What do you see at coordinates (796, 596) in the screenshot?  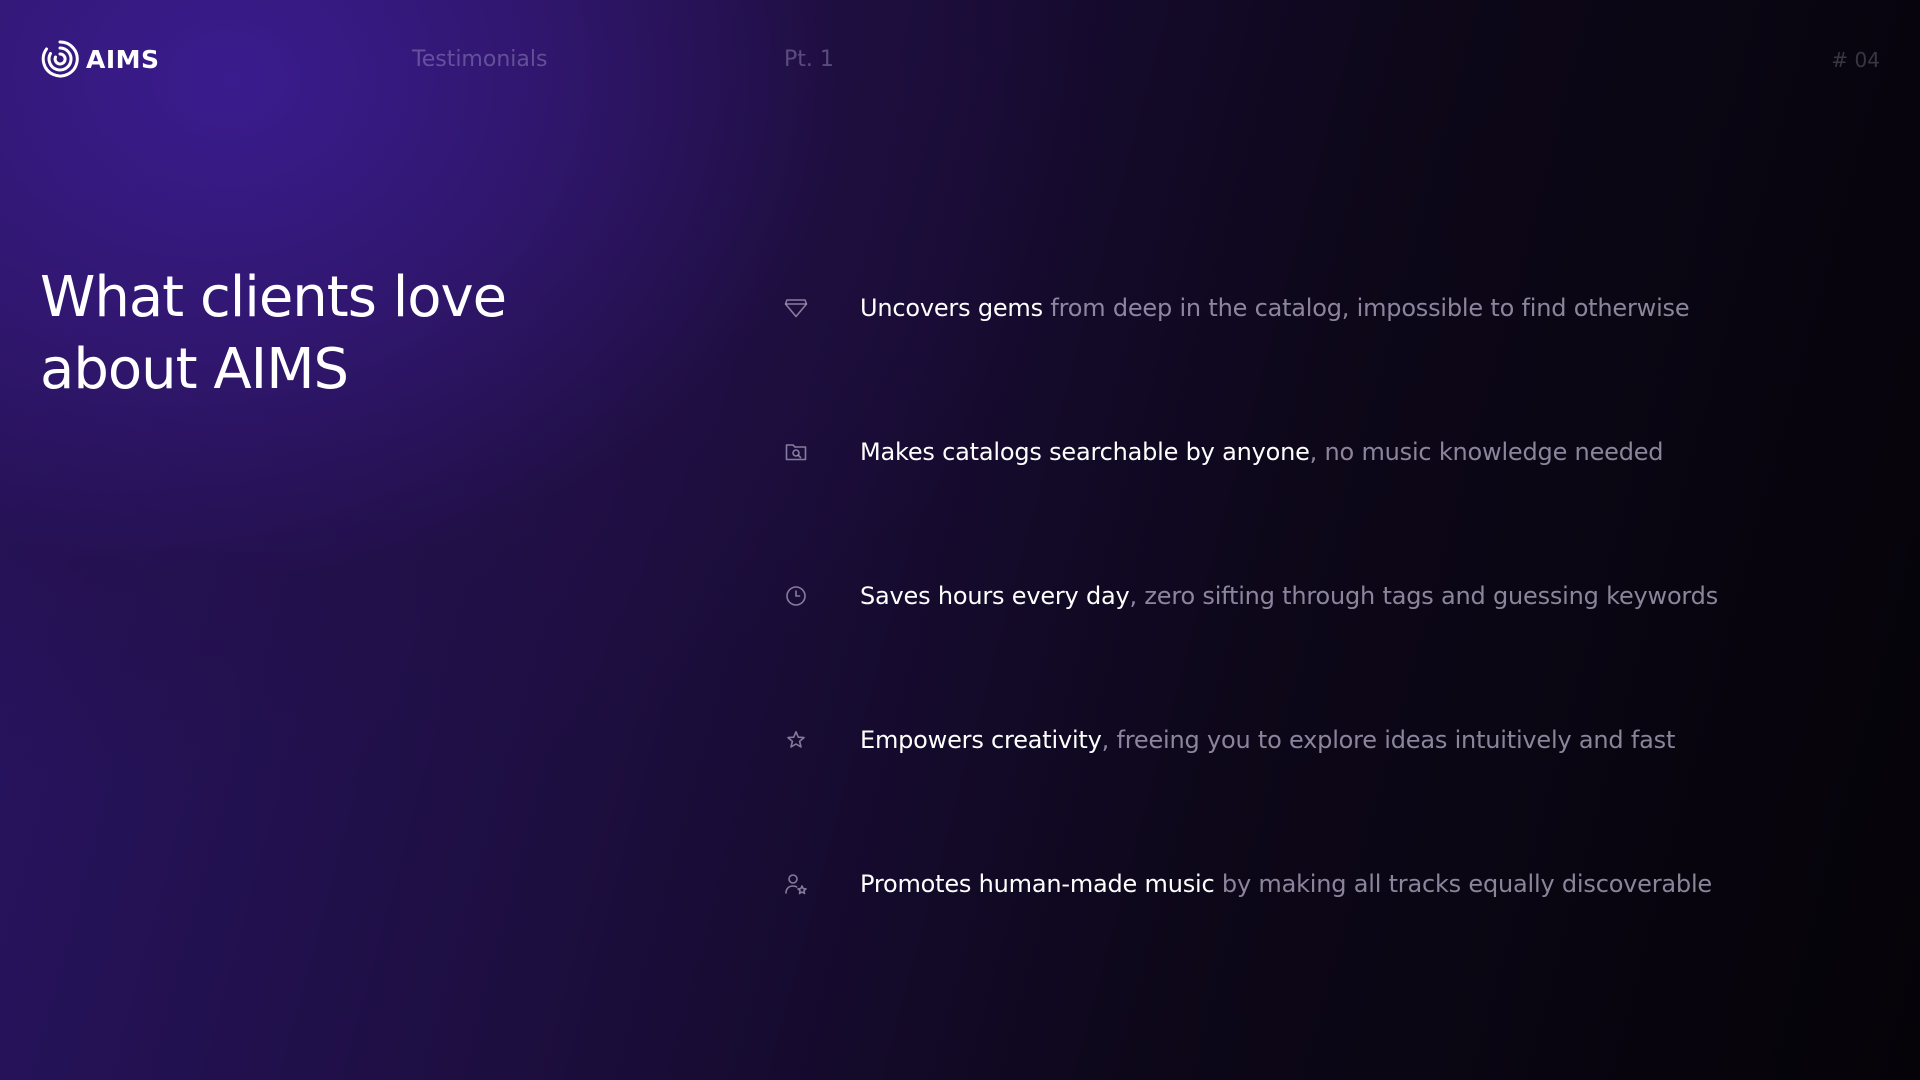 I see `clock-icon` at bounding box center [796, 596].